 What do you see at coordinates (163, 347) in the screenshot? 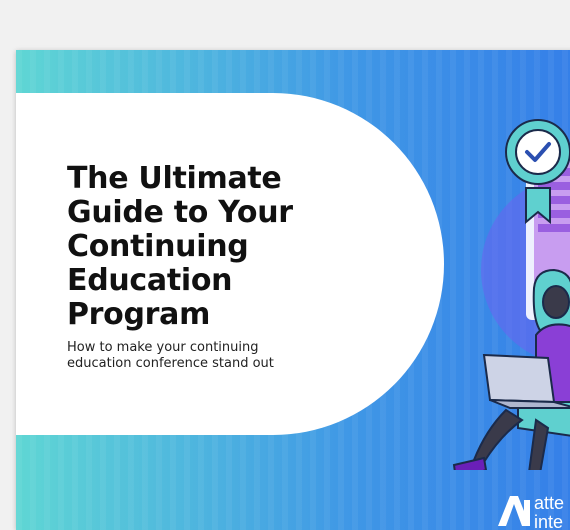
I see `subtitle-line: How to make your continuing` at bounding box center [163, 347].